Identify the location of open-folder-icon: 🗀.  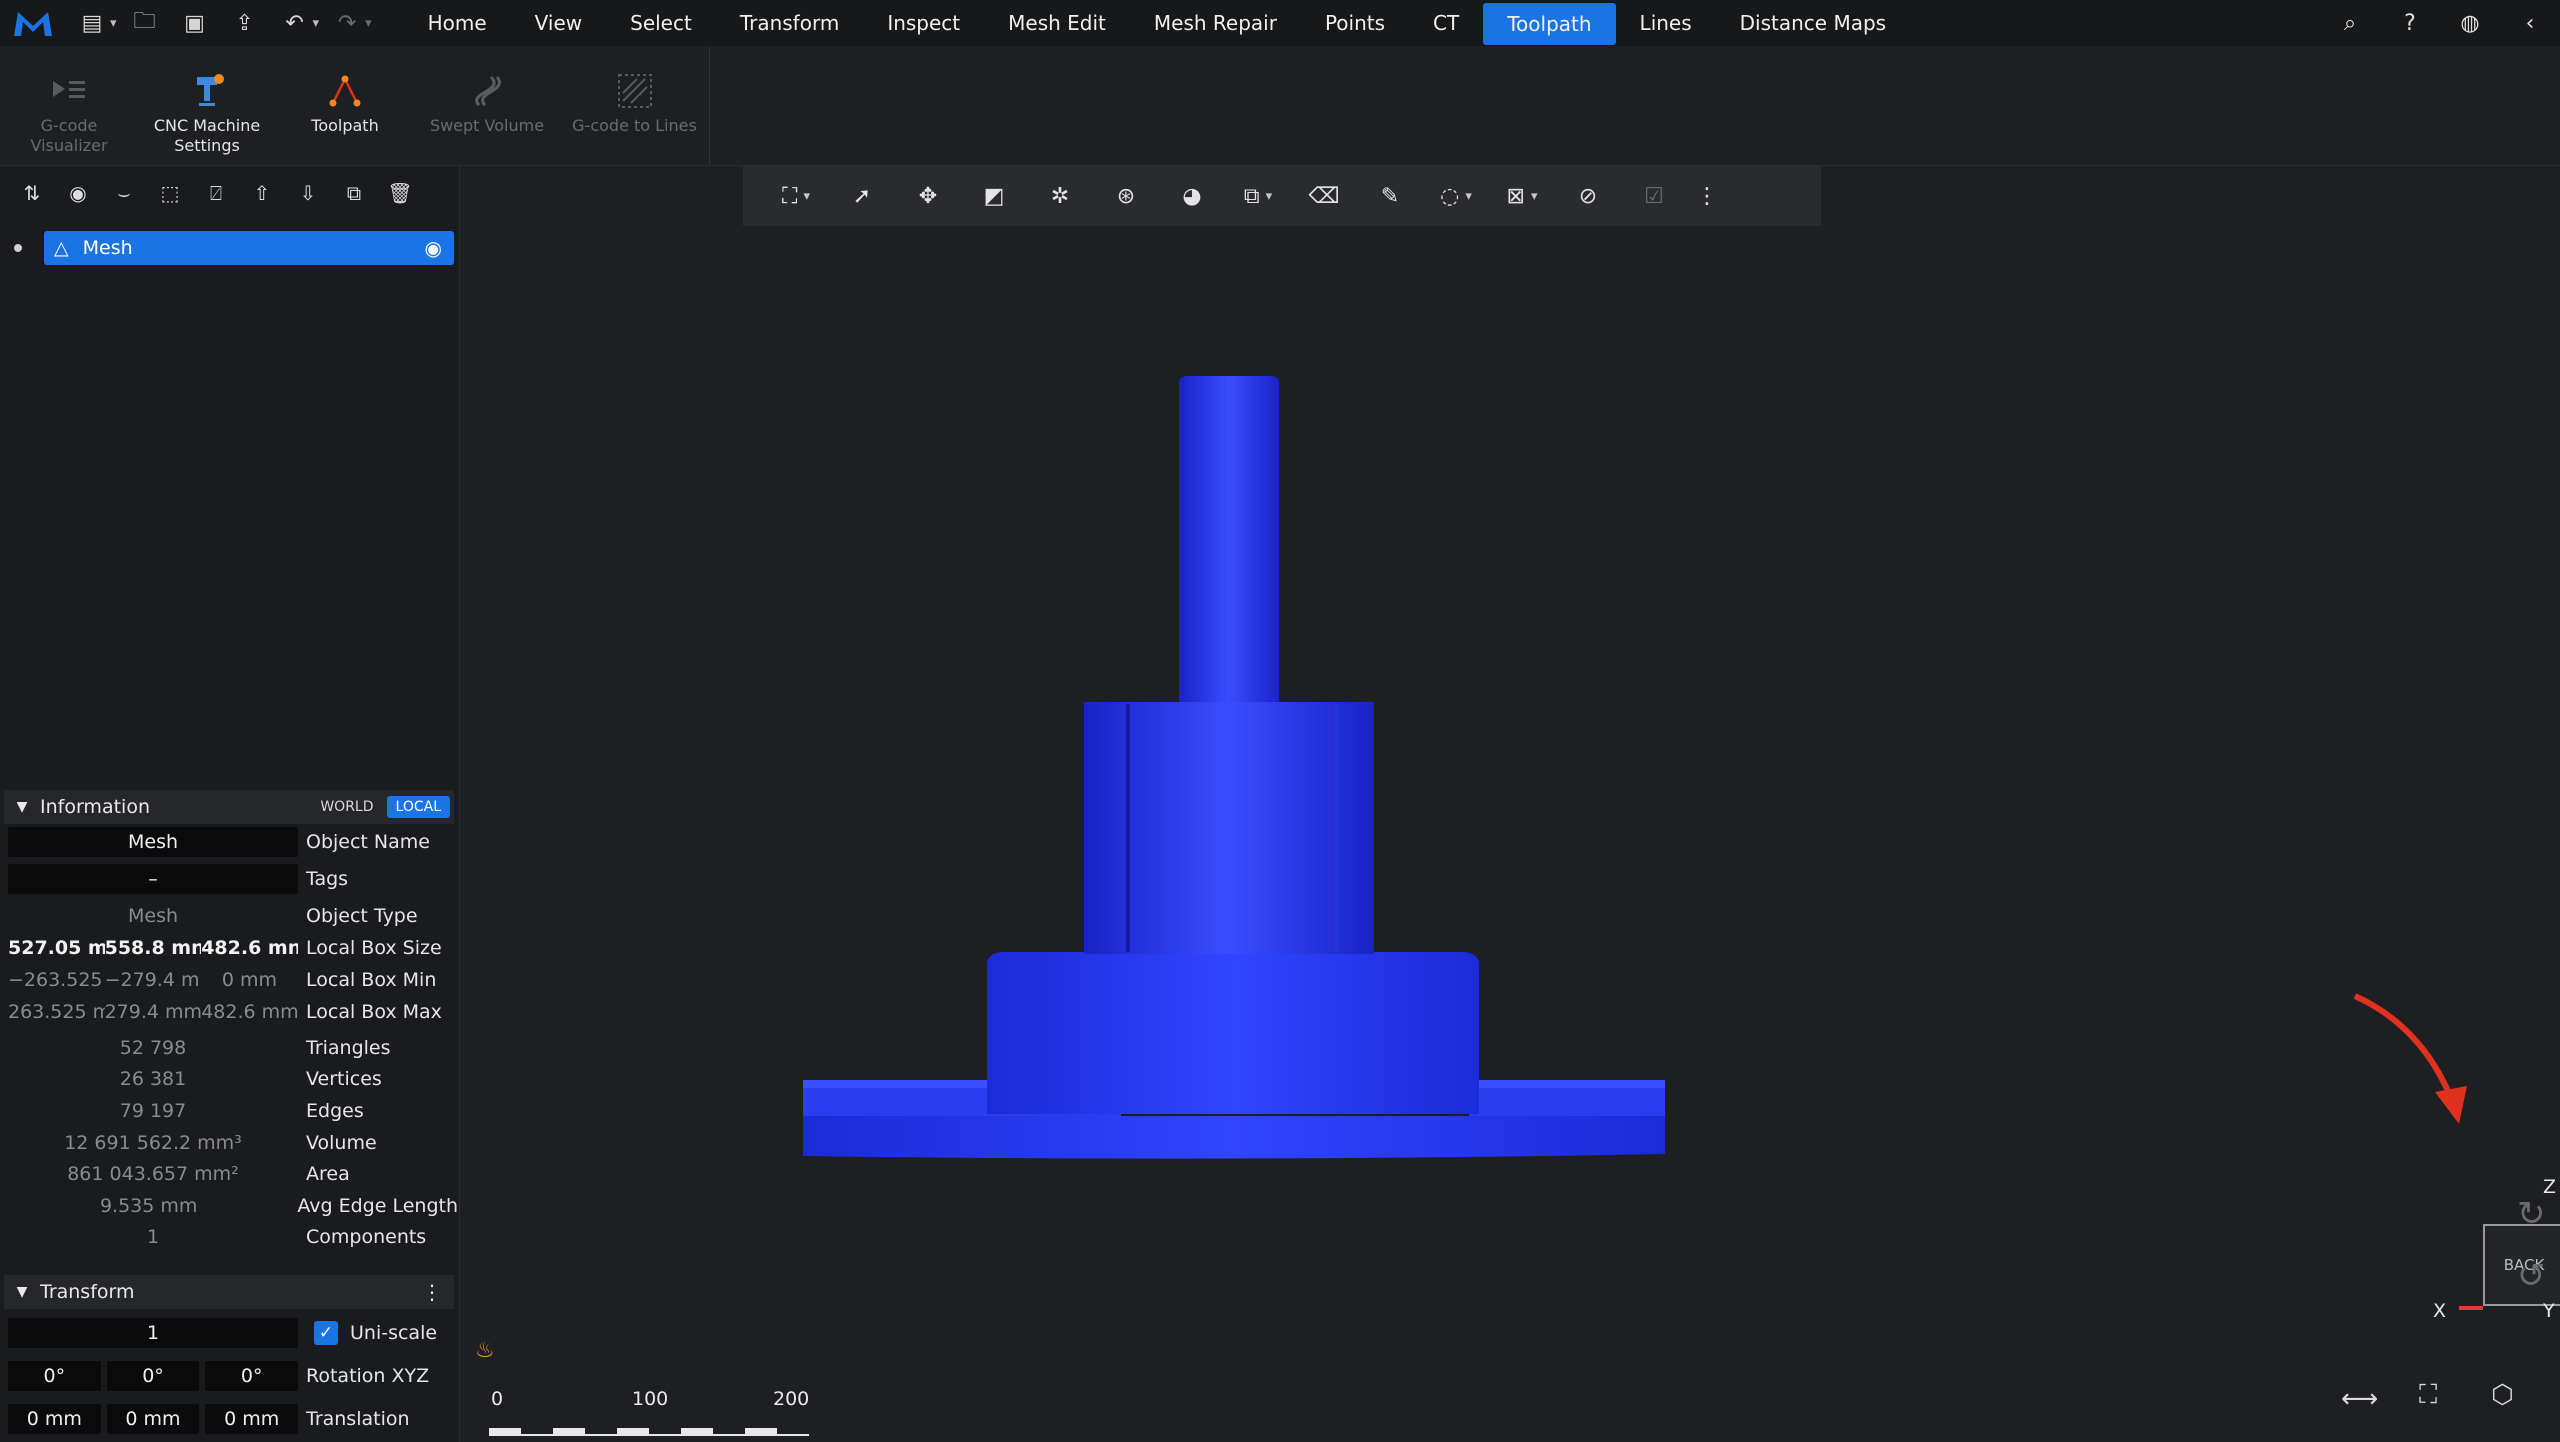
(145, 23).